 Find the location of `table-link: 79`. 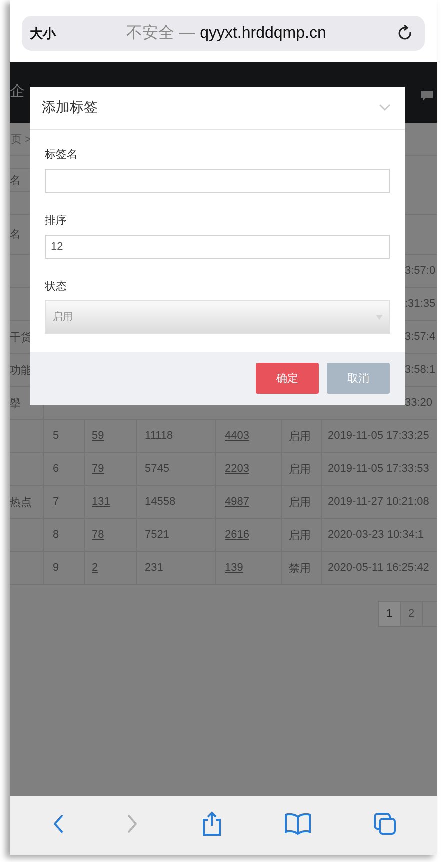

table-link: 79 is located at coordinates (98, 469).